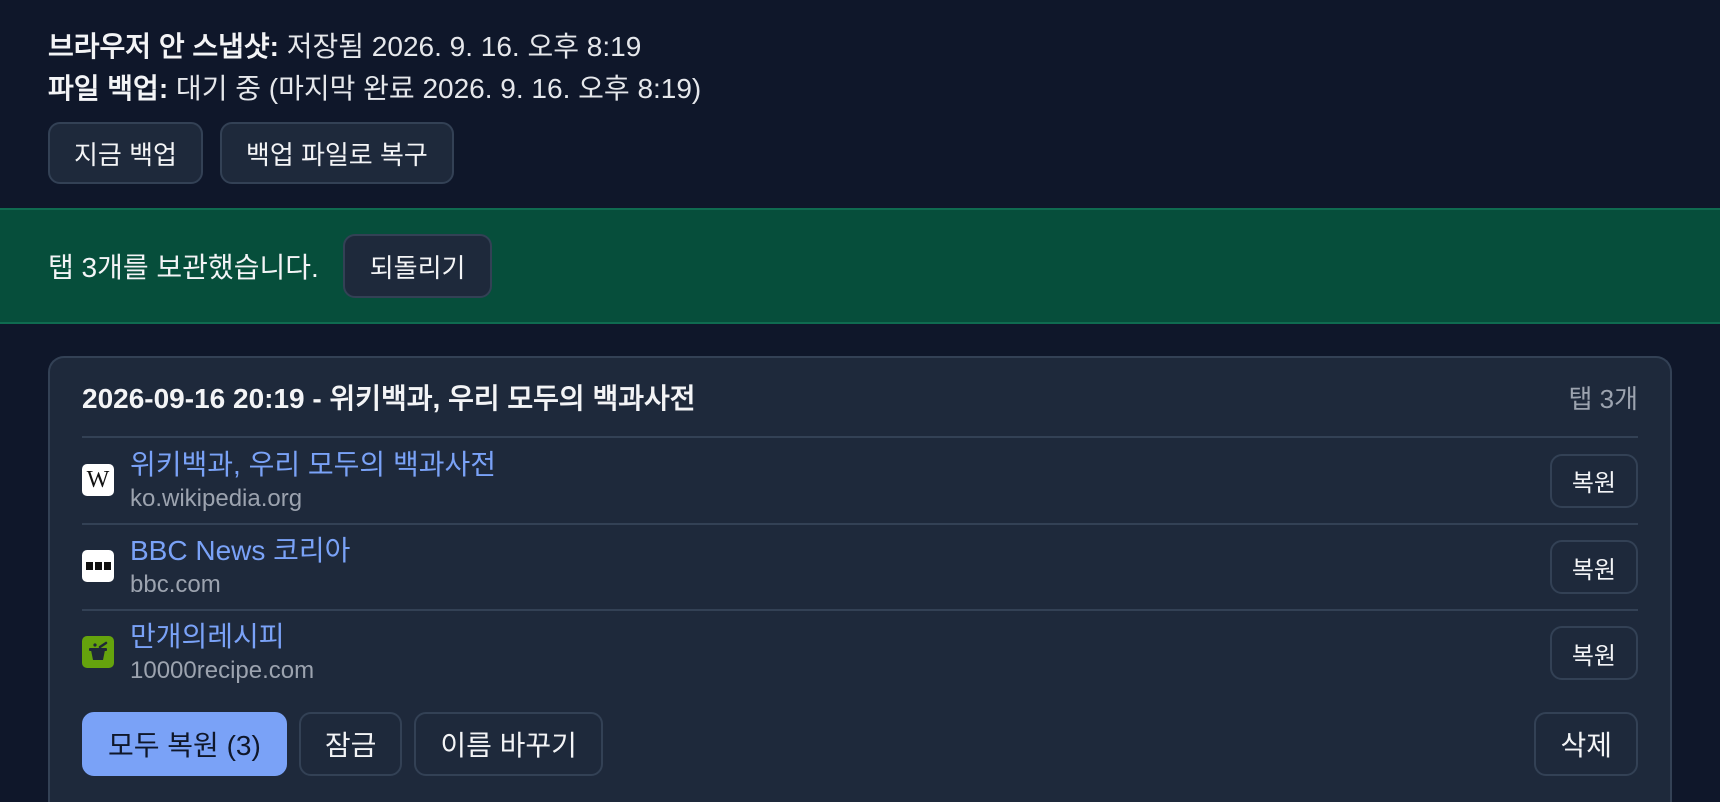 The height and width of the screenshot is (802, 1720). What do you see at coordinates (1603, 398) in the screenshot?
I see `session-tab-count: 탭 3개` at bounding box center [1603, 398].